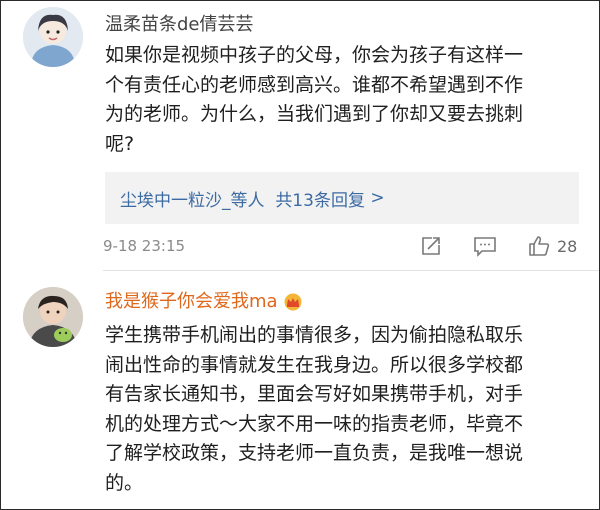  Describe the element at coordinates (124, 482) in the screenshot. I see `comment-line: 的。` at that location.